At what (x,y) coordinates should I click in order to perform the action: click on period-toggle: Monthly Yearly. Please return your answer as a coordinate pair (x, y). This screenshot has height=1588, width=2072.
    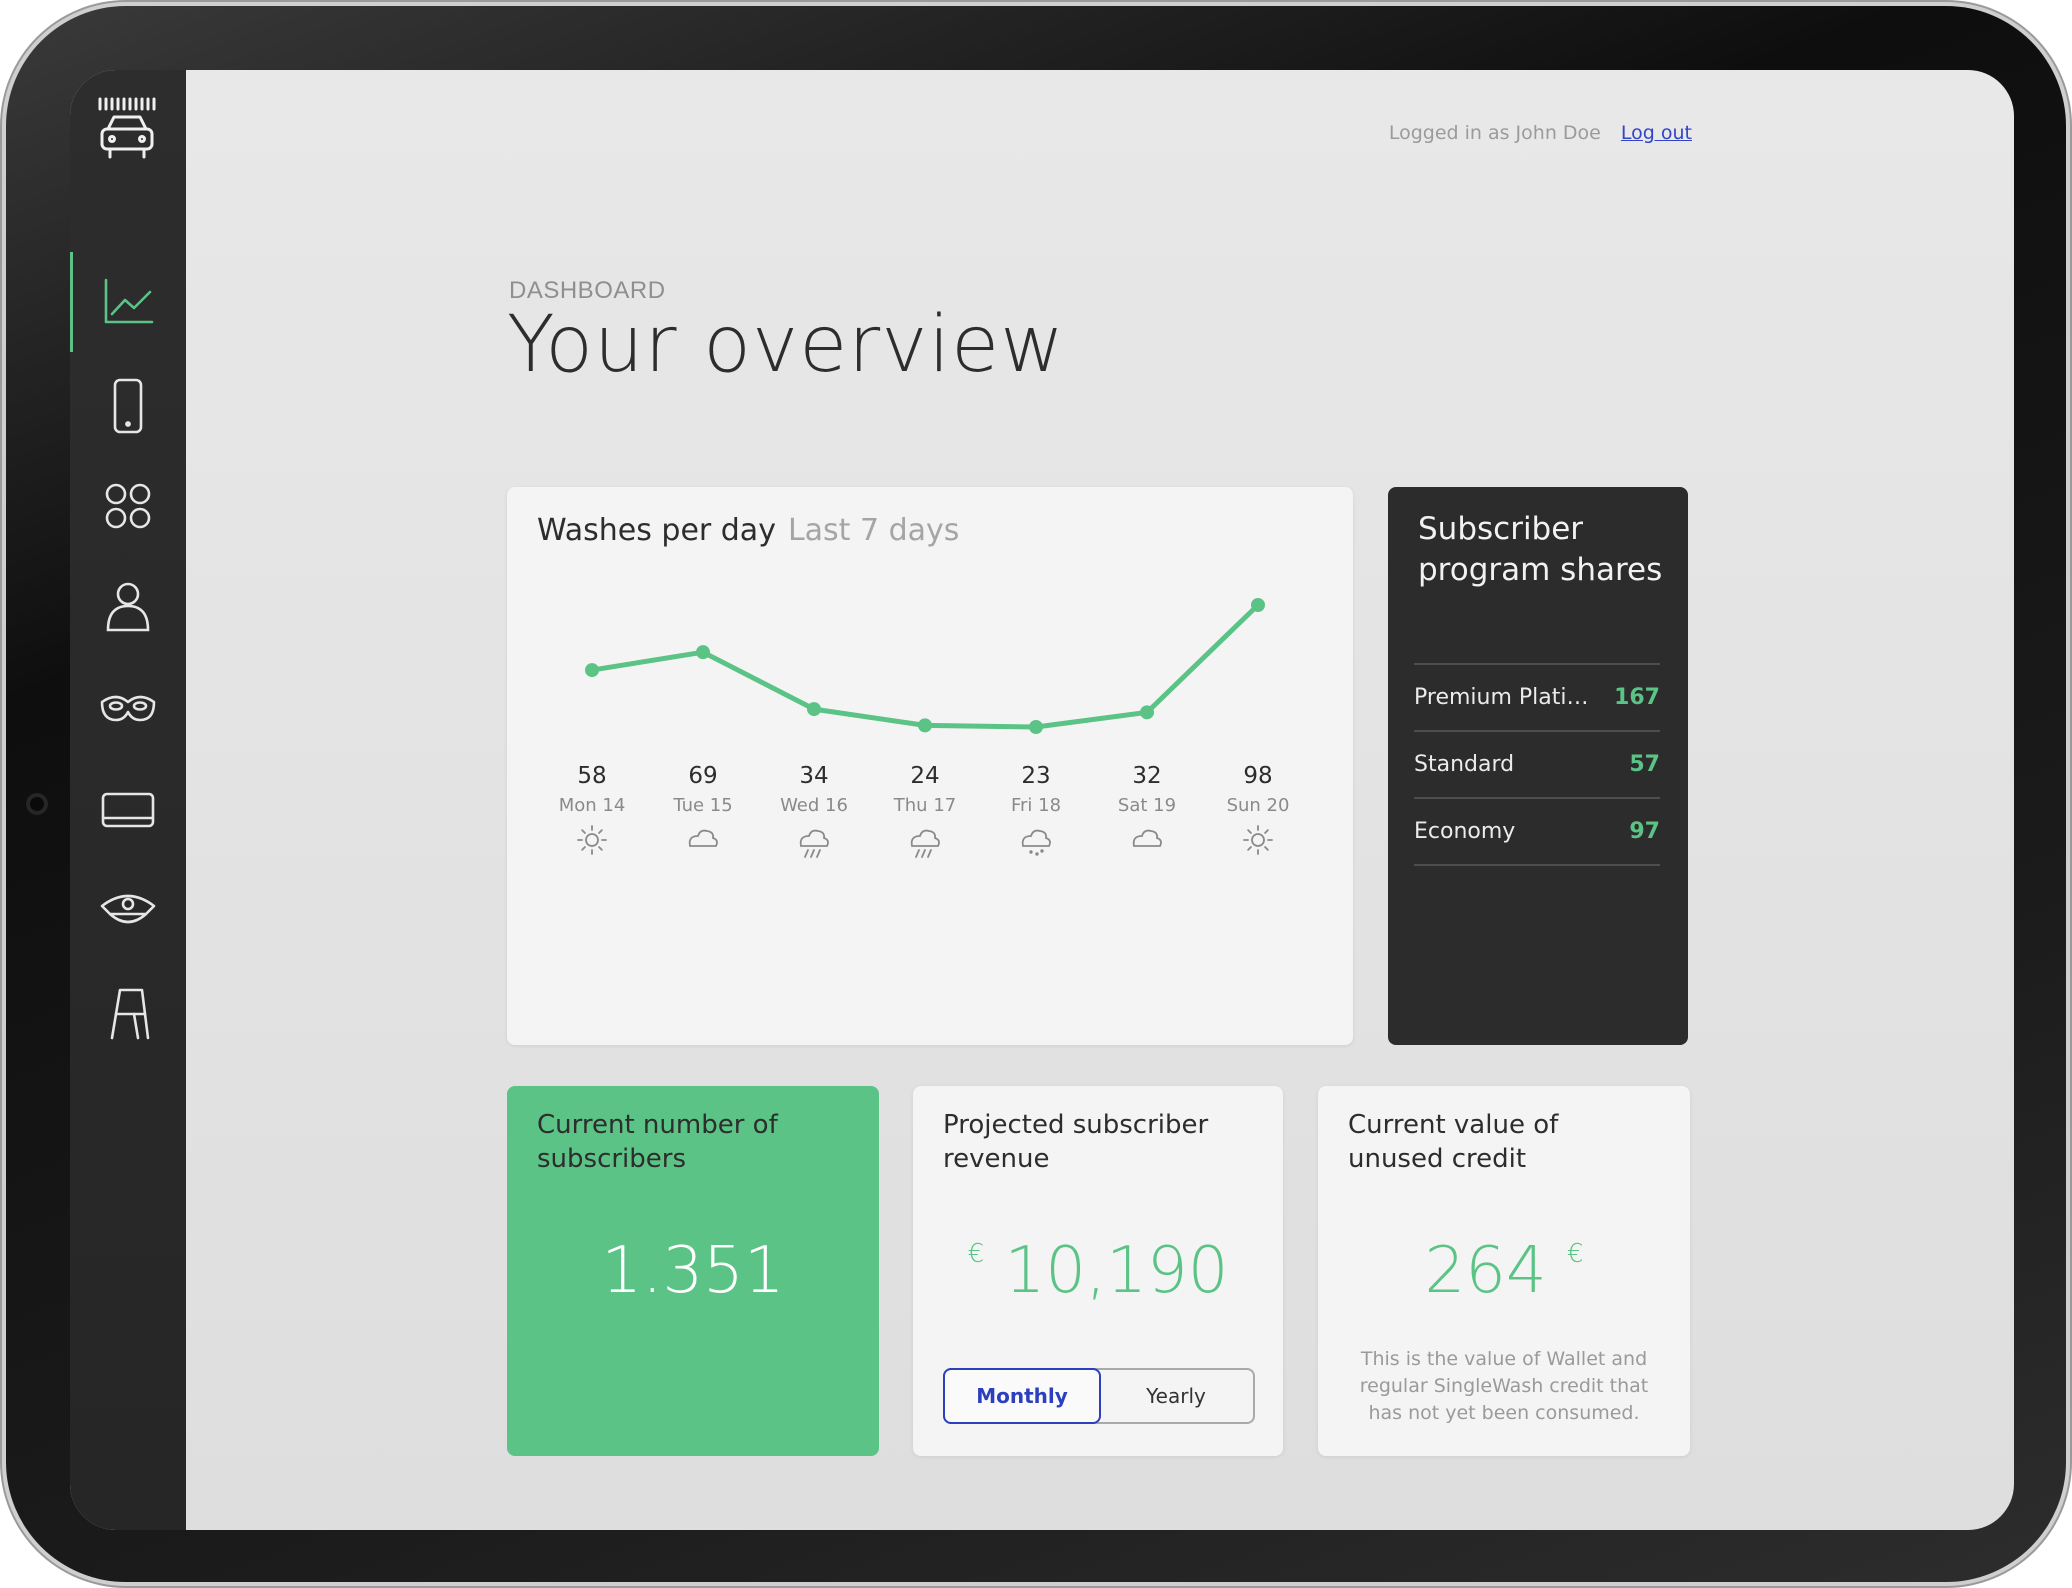
    Looking at the image, I should click on (1099, 1396).